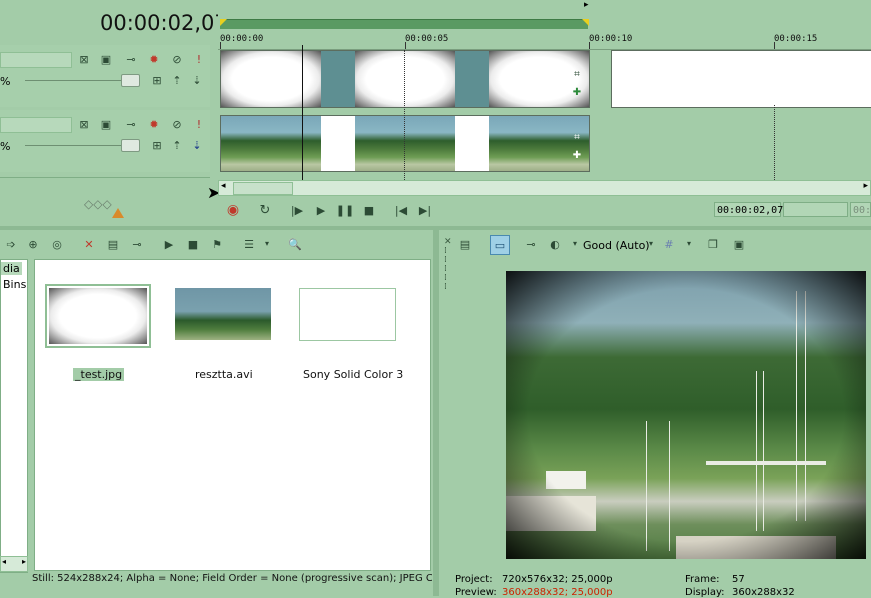 The width and height of the screenshot is (871, 598). What do you see at coordinates (345, 210) in the screenshot?
I see `pause-icon: ❚❚` at bounding box center [345, 210].